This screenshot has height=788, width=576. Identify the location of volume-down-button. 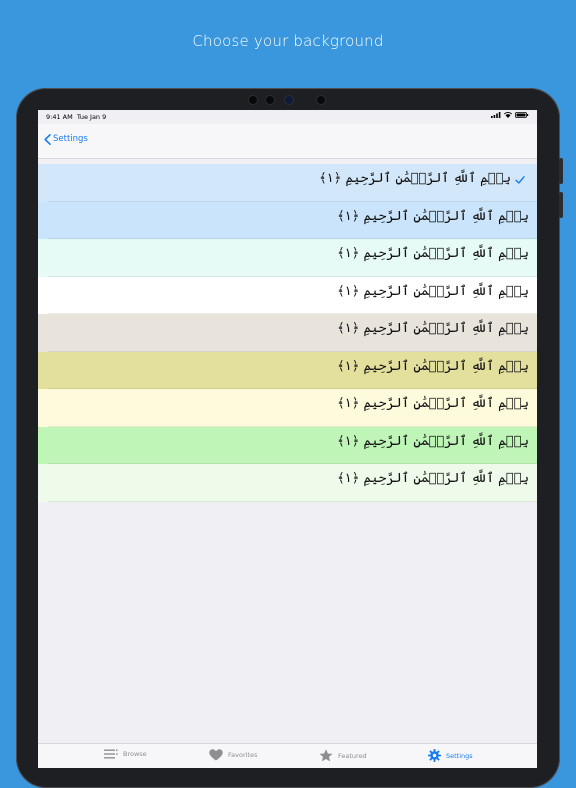
(561, 205).